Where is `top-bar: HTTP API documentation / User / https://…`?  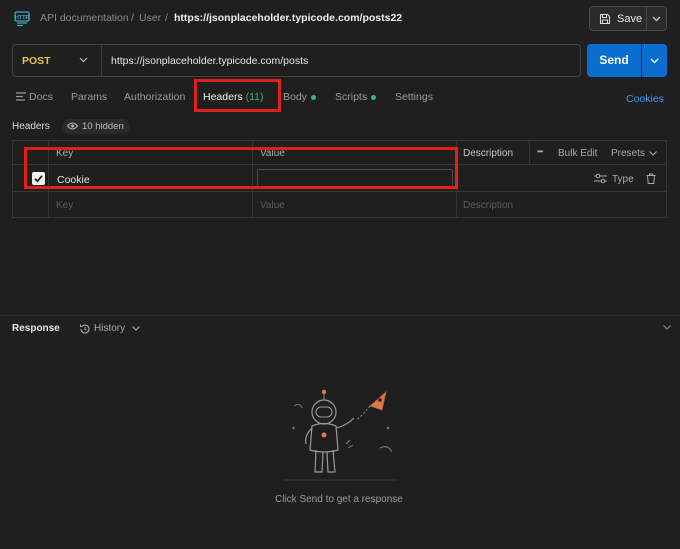
top-bar: HTTP API documentation / User / https://… is located at coordinates (340, 19).